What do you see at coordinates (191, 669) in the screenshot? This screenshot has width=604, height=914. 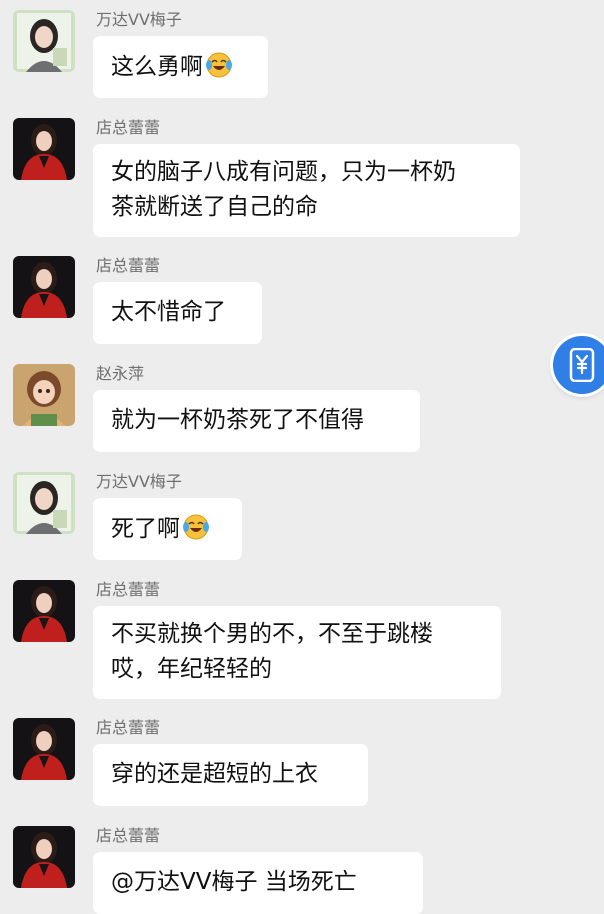 I see `message-text: 哎，年纪轻轻的` at bounding box center [191, 669].